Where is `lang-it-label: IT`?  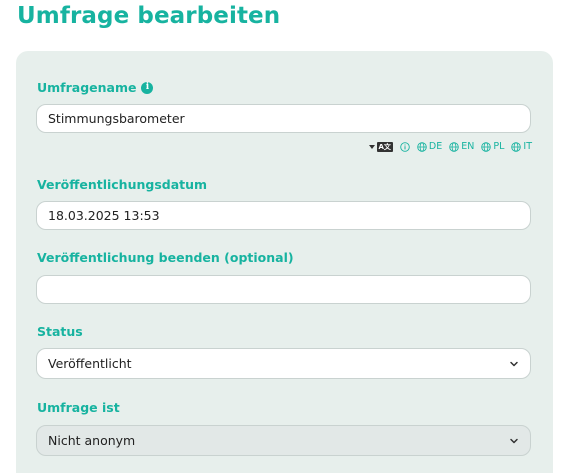 lang-it-label: IT is located at coordinates (527, 146).